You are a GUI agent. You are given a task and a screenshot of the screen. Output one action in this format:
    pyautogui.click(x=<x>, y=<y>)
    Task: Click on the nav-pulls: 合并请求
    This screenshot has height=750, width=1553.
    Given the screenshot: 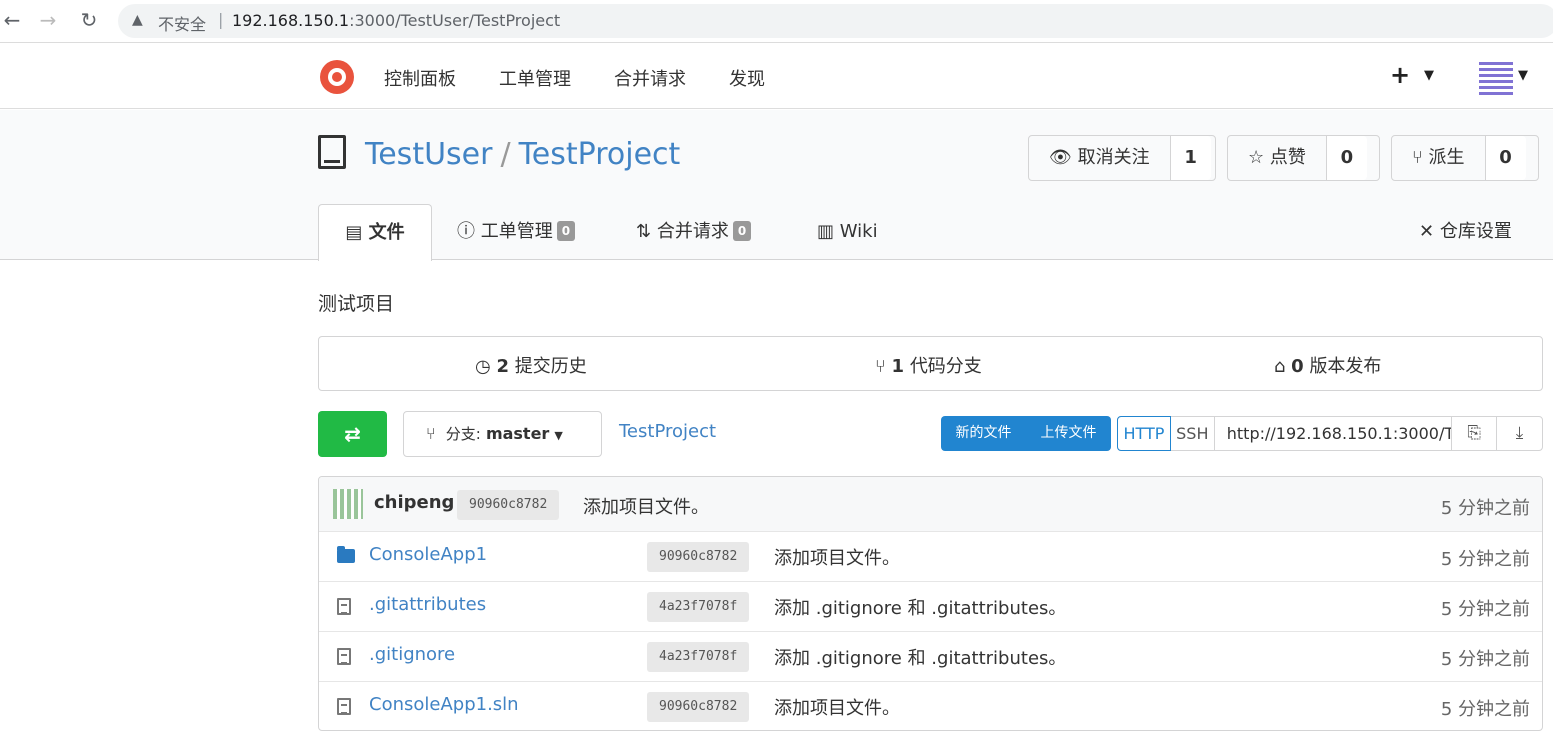 What is the action you would take?
    pyautogui.click(x=650, y=78)
    